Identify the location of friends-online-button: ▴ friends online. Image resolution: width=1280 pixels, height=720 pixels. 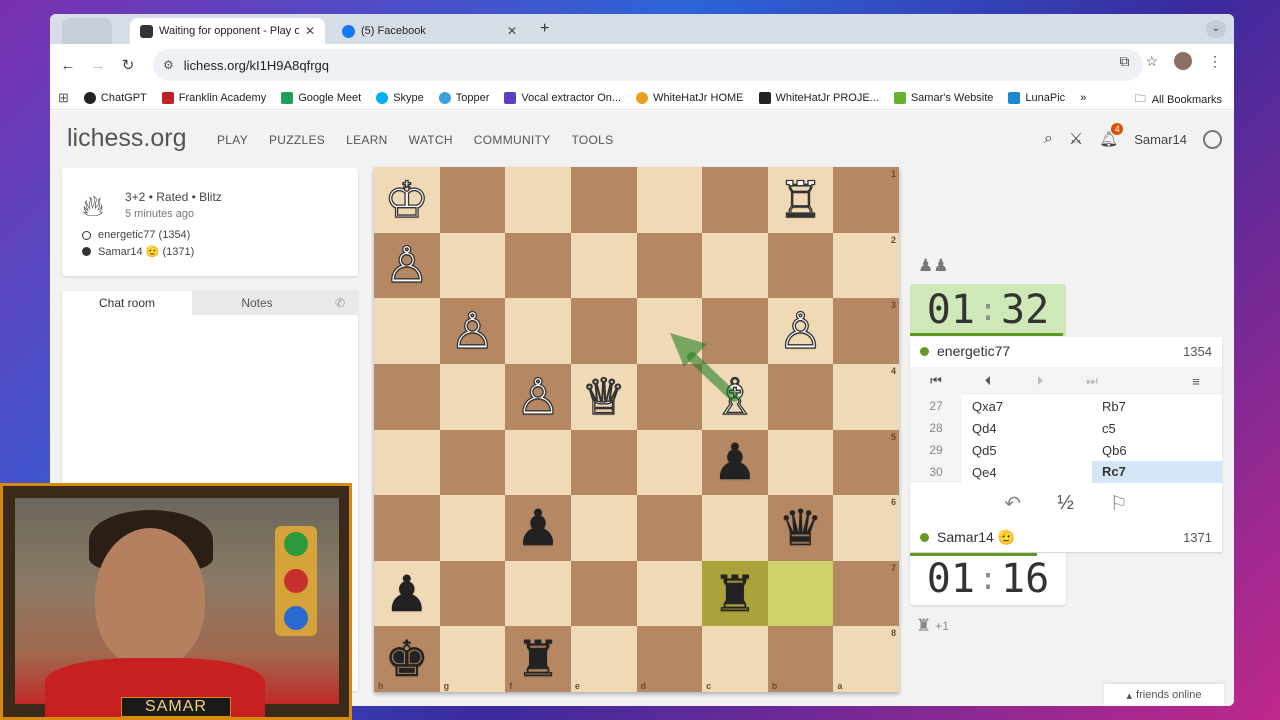
(1164, 695).